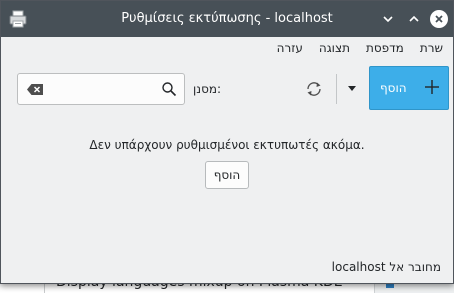 Image resolution: width=454 pixels, height=293 pixels. I want to click on search-icon, so click(169, 89).